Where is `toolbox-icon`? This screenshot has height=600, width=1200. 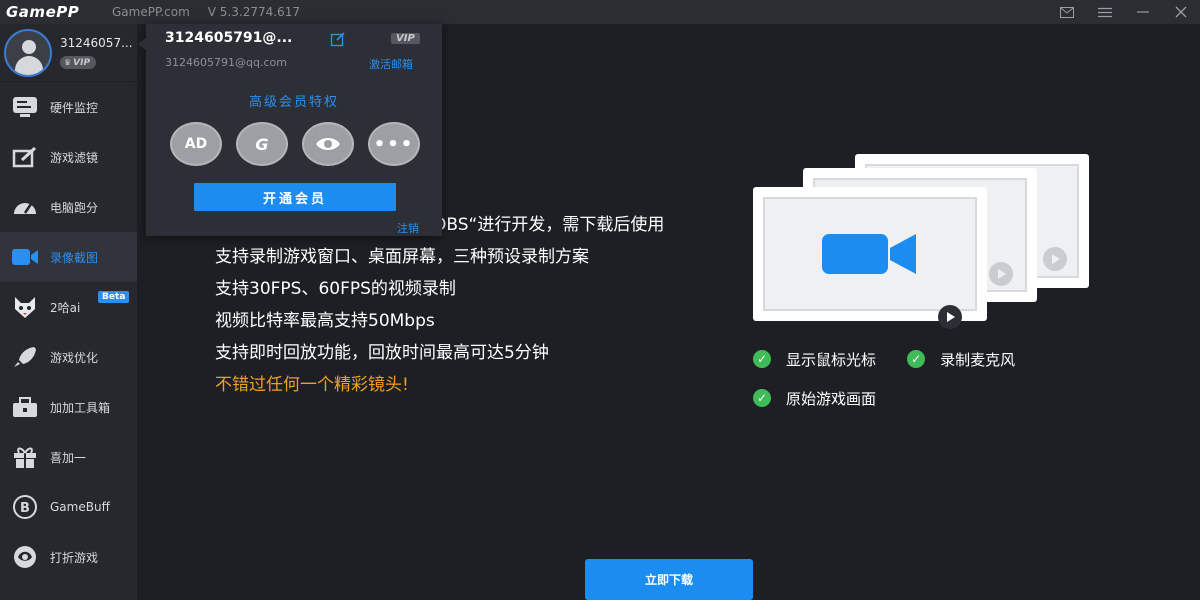
toolbox-icon is located at coordinates (25, 407).